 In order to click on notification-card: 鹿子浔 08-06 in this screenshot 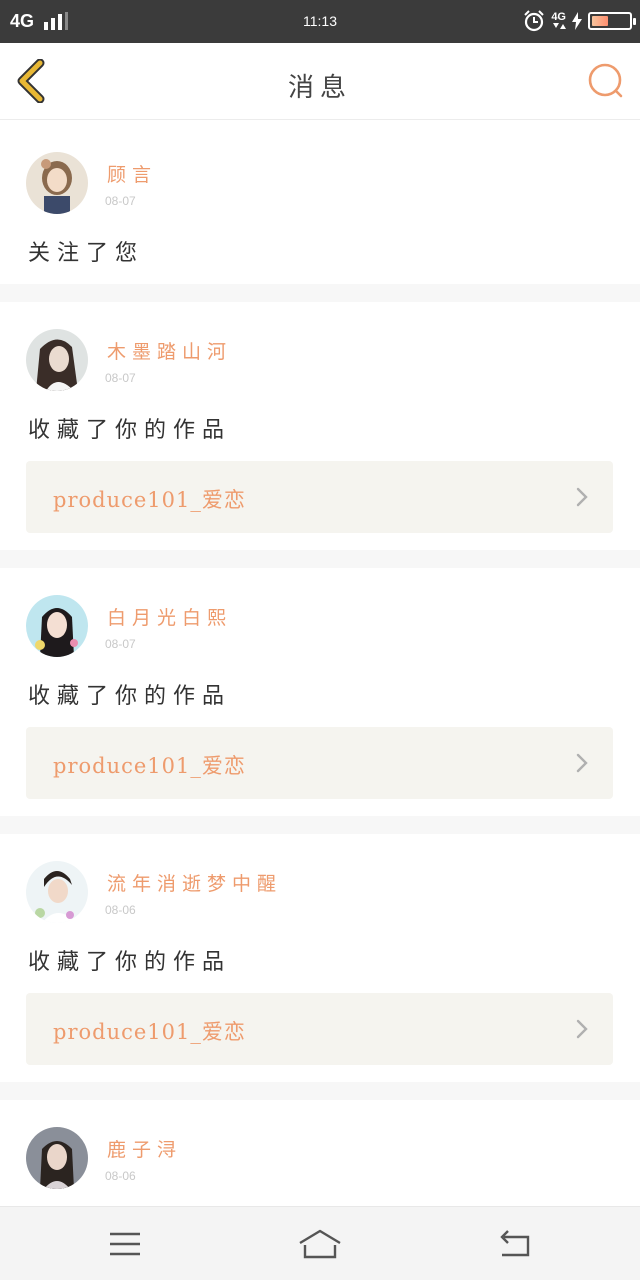, I will do `click(320, 1153)`.